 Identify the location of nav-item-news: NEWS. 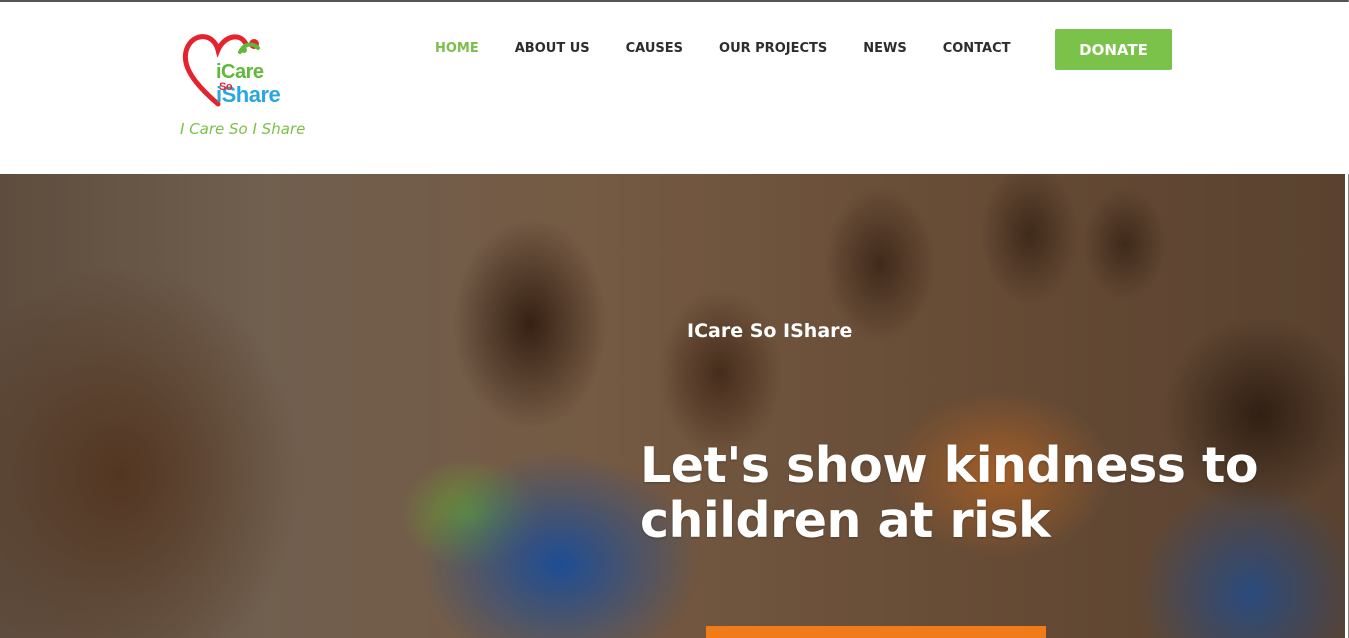
(884, 51).